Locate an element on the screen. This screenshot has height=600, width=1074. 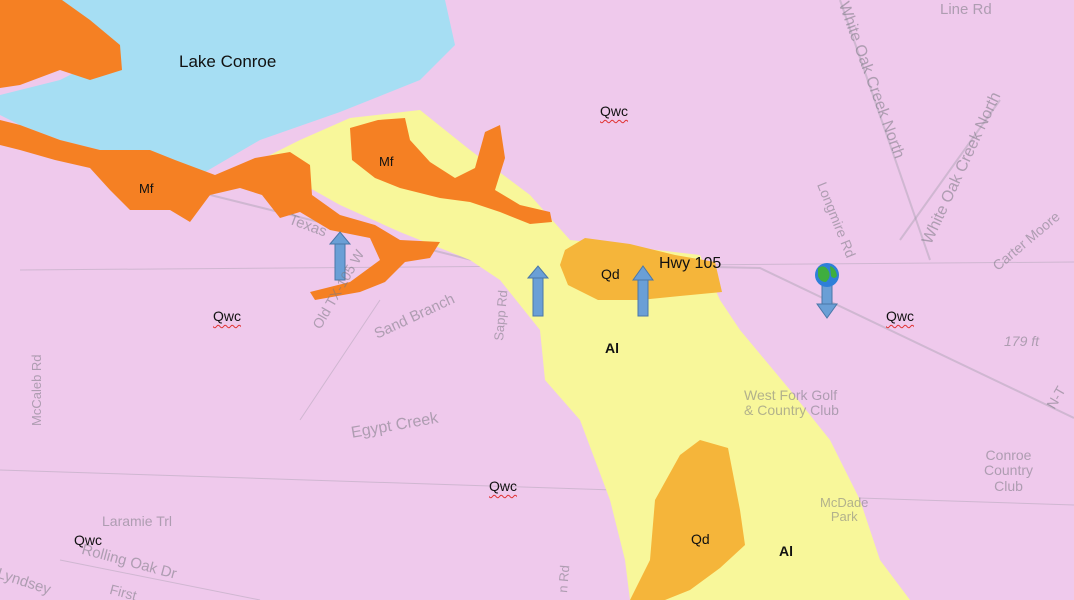
arrow-down-icon is located at coordinates (827, 301).